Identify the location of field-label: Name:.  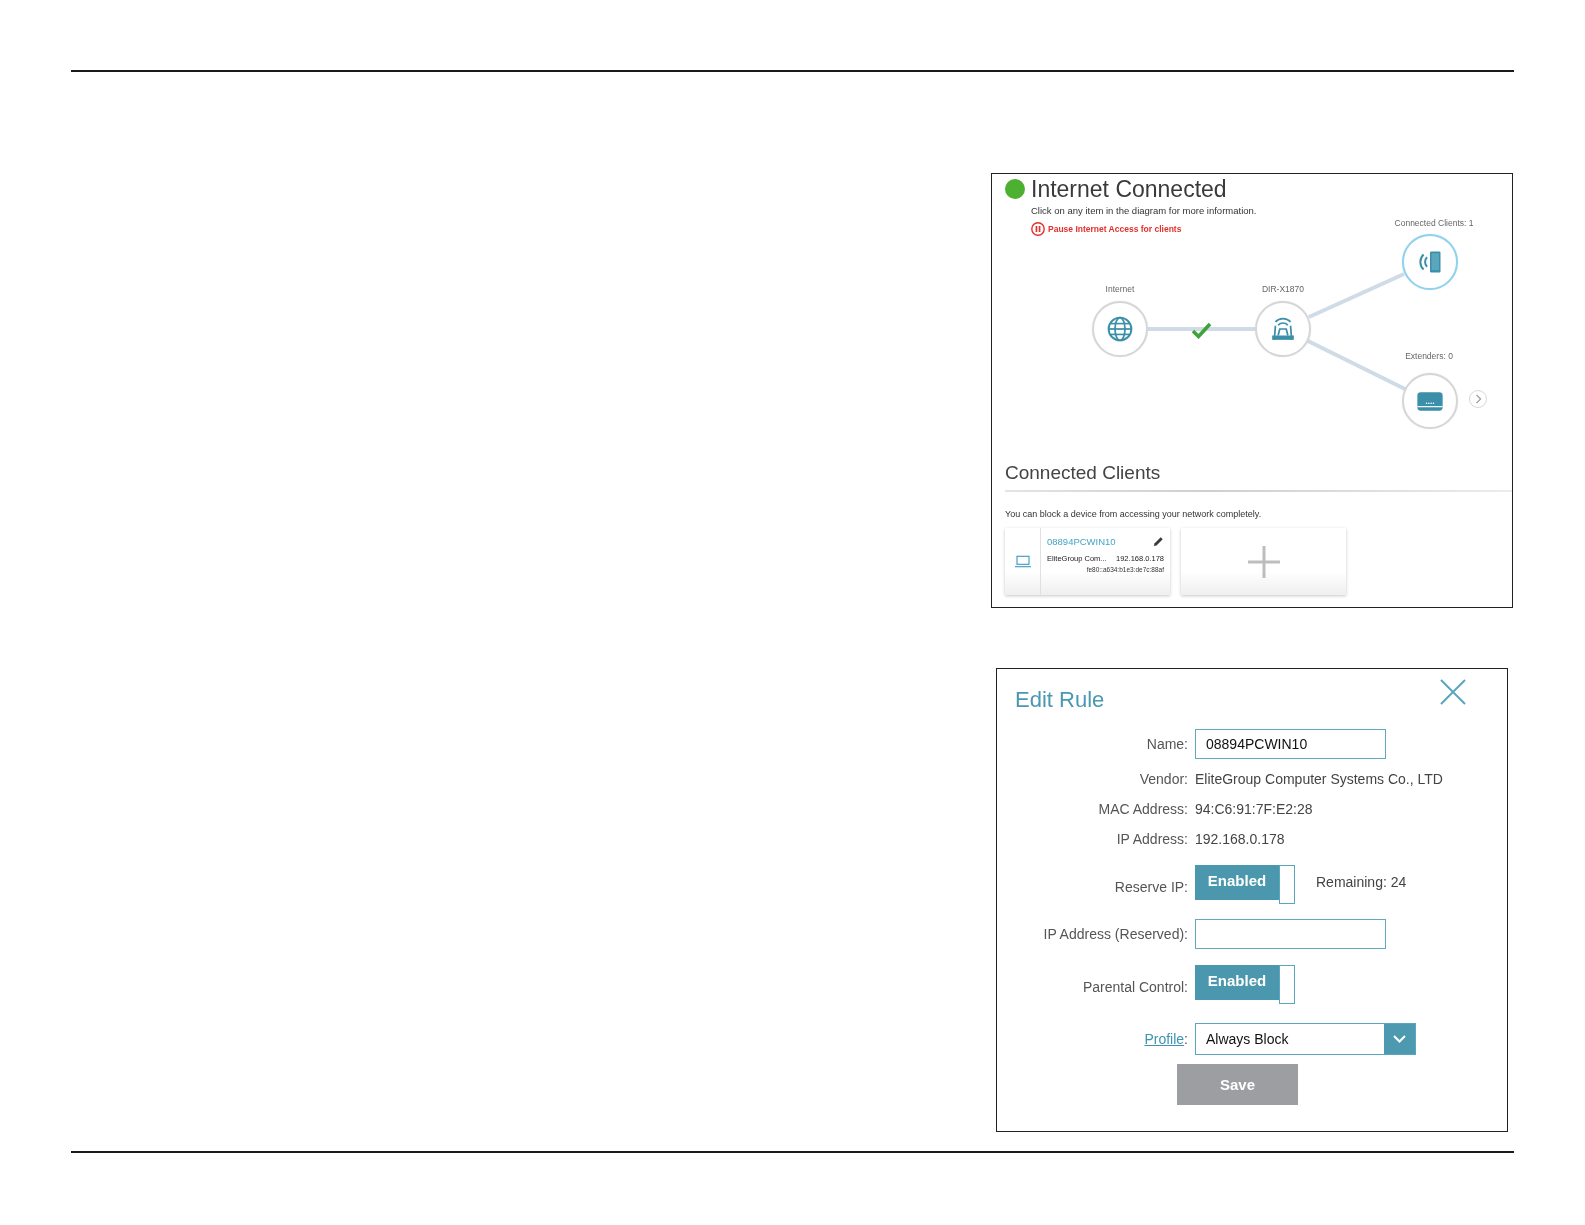
(1167, 744).